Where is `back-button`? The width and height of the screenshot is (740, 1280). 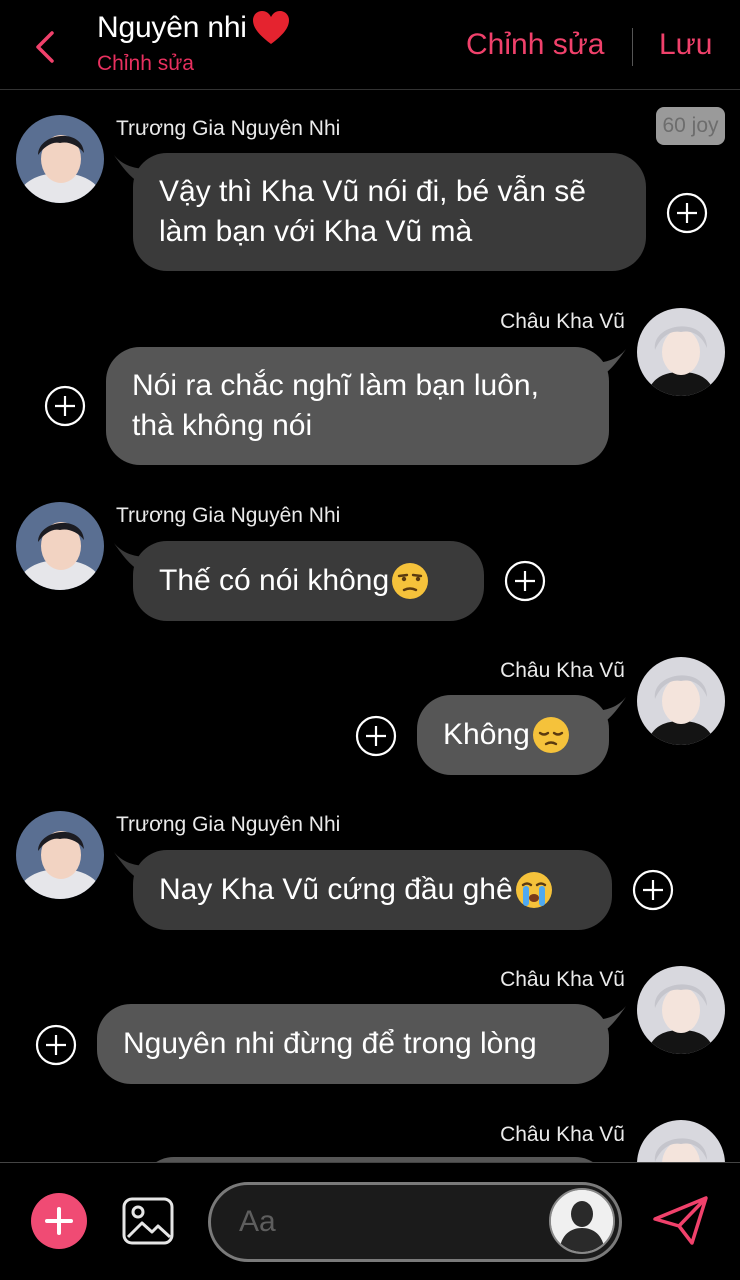 back-button is located at coordinates (45, 47).